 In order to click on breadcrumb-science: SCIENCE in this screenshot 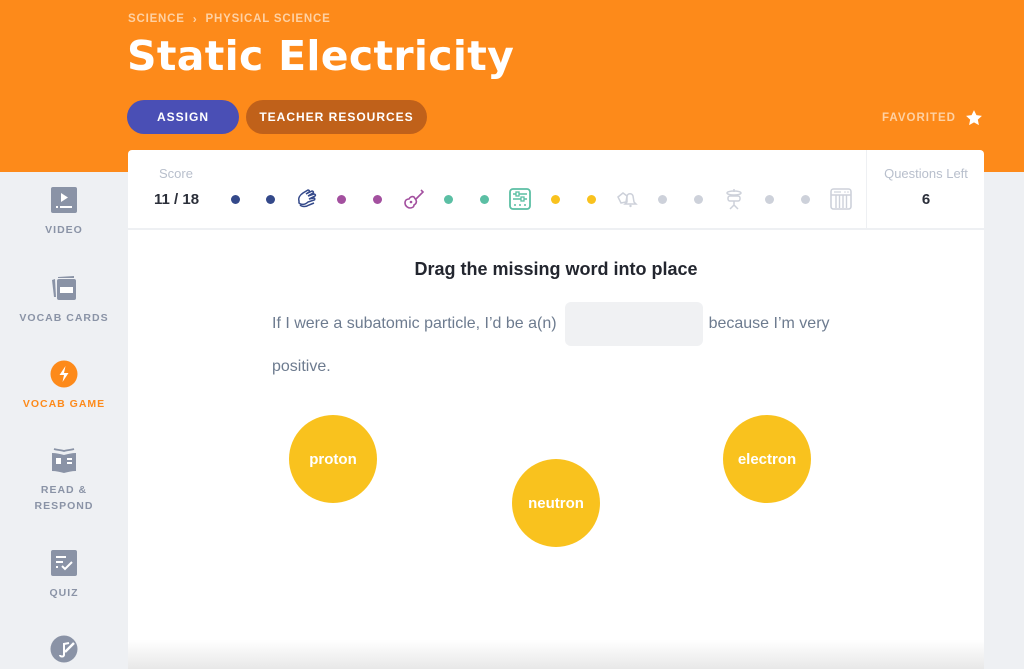, I will do `click(156, 19)`.